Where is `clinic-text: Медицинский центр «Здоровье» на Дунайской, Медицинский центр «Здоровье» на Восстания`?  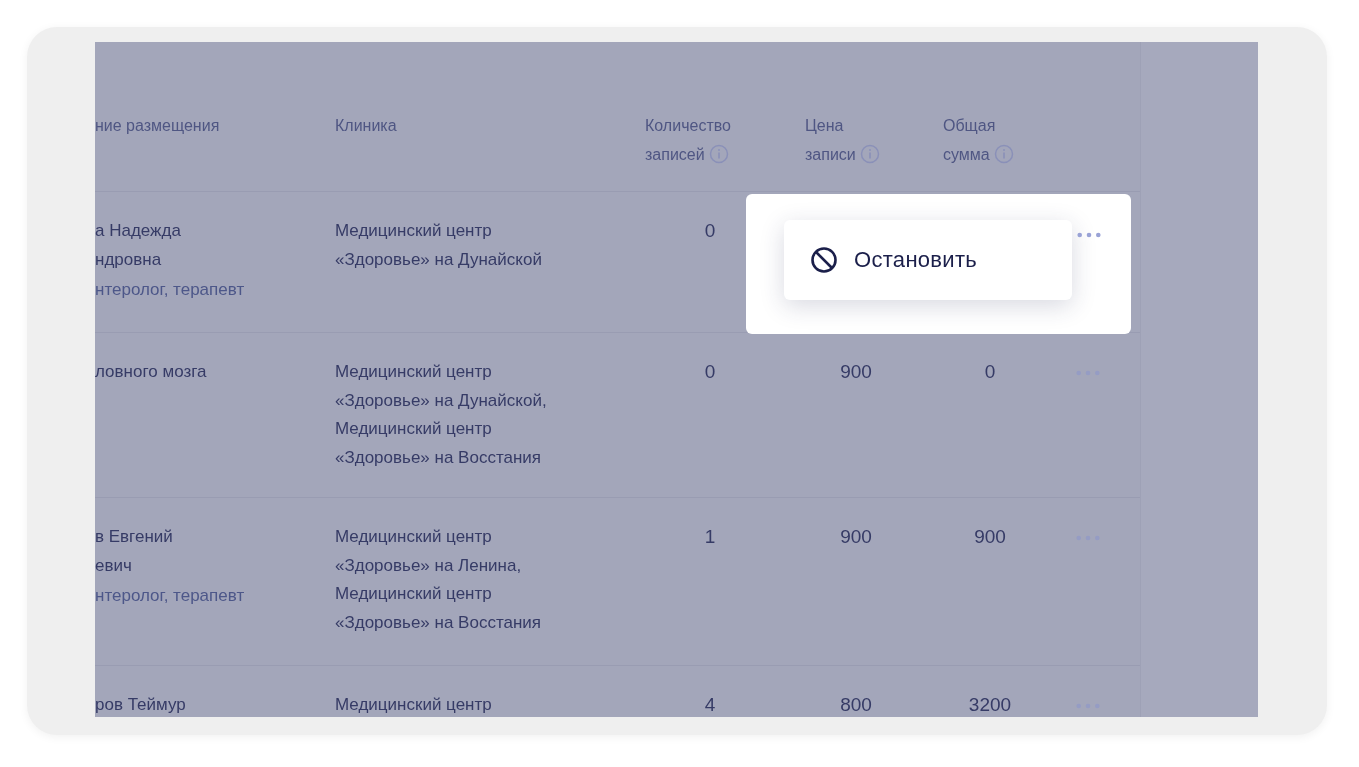 clinic-text: Медицинский центр «Здоровье» на Дунайской, Медицинский центр «Здоровье» на Восстания is located at coordinates (441, 415).